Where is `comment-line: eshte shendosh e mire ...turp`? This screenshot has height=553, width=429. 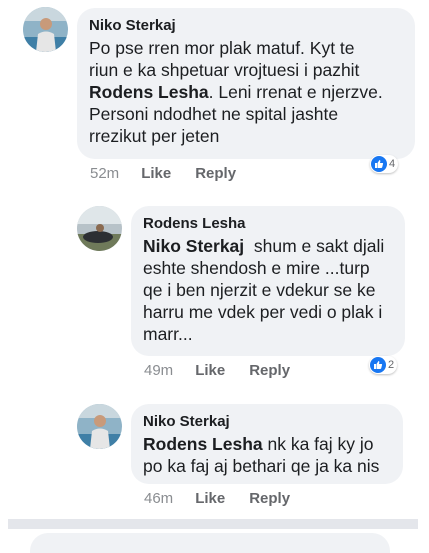
comment-line: eshte shendosh e mire ...turp is located at coordinates (256, 268).